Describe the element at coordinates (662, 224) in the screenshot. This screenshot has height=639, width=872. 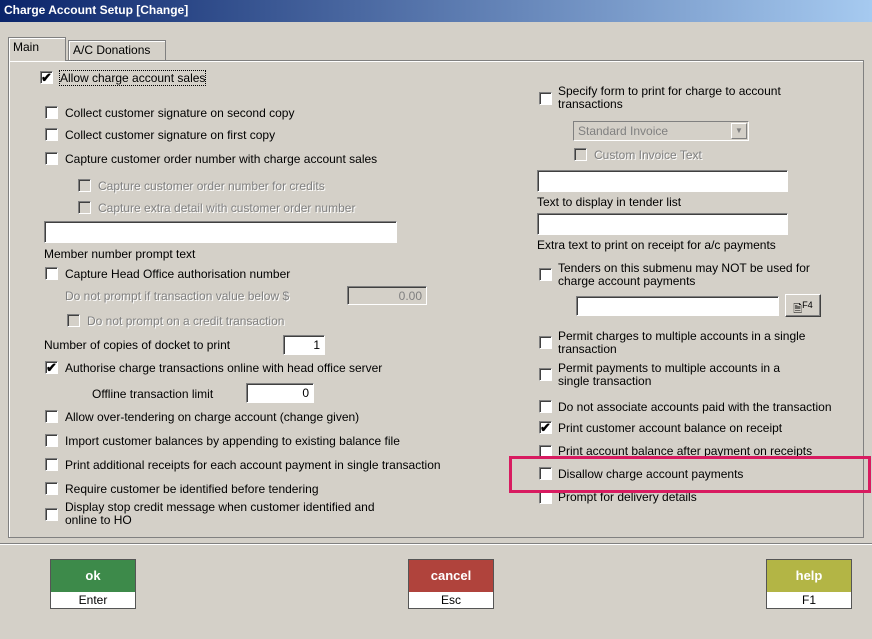
I see `extra-text-input` at that location.